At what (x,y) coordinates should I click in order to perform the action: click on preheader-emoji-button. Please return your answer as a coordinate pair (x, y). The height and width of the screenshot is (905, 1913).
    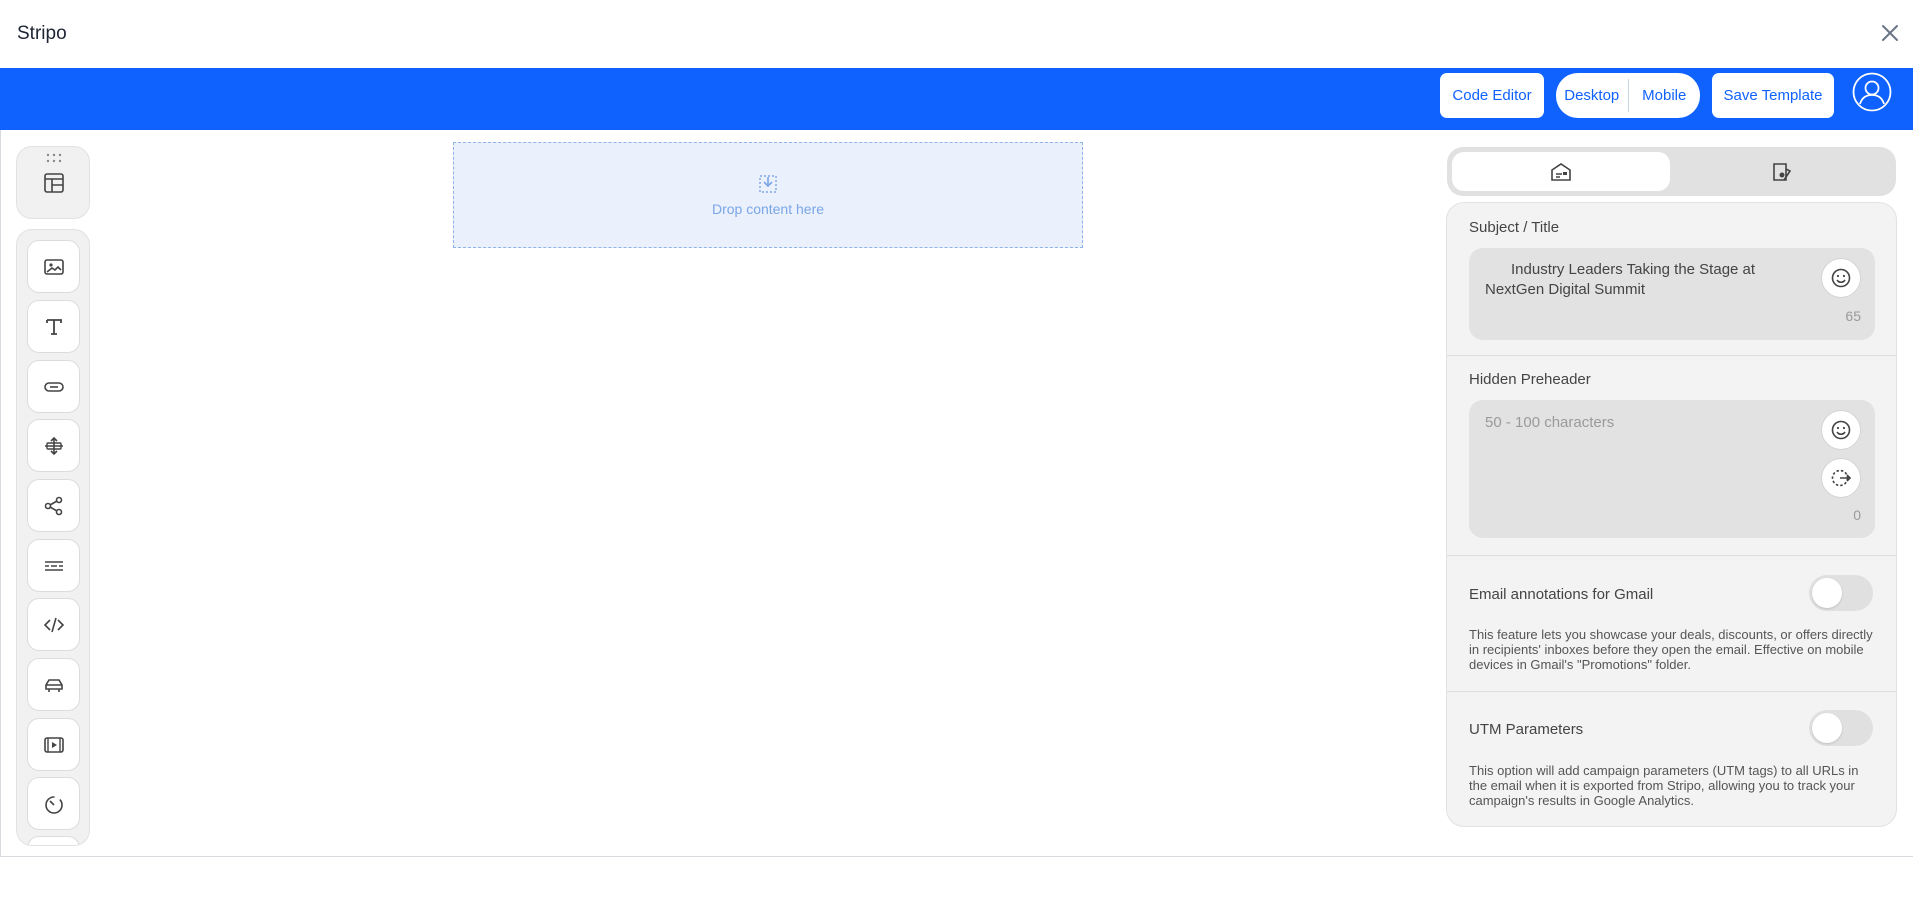
    Looking at the image, I should click on (1841, 430).